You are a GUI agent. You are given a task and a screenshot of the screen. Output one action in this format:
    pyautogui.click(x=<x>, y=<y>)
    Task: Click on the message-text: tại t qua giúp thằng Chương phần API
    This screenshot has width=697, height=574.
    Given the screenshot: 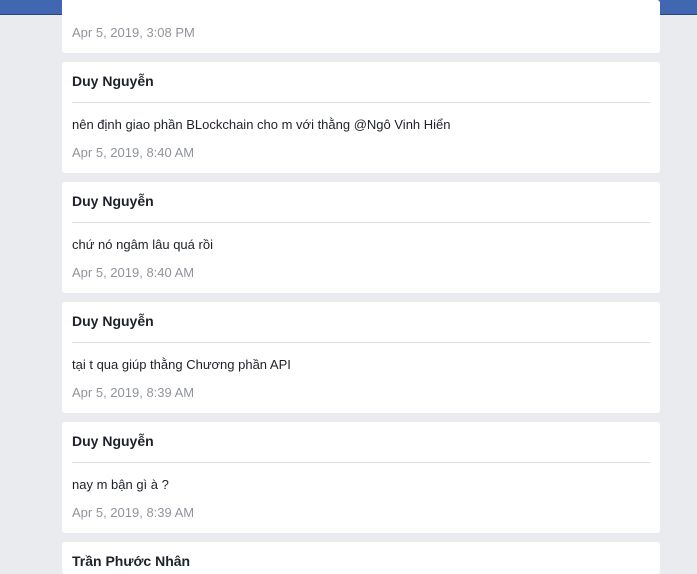 What is the action you would take?
    pyautogui.click(x=181, y=364)
    